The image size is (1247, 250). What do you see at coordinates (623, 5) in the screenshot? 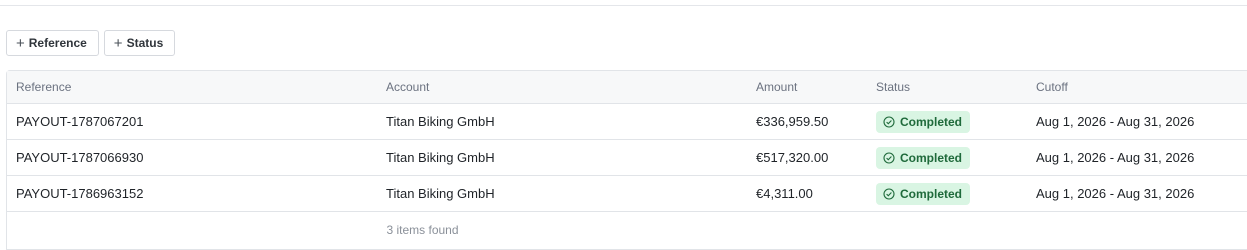
I see `top-divider` at bounding box center [623, 5].